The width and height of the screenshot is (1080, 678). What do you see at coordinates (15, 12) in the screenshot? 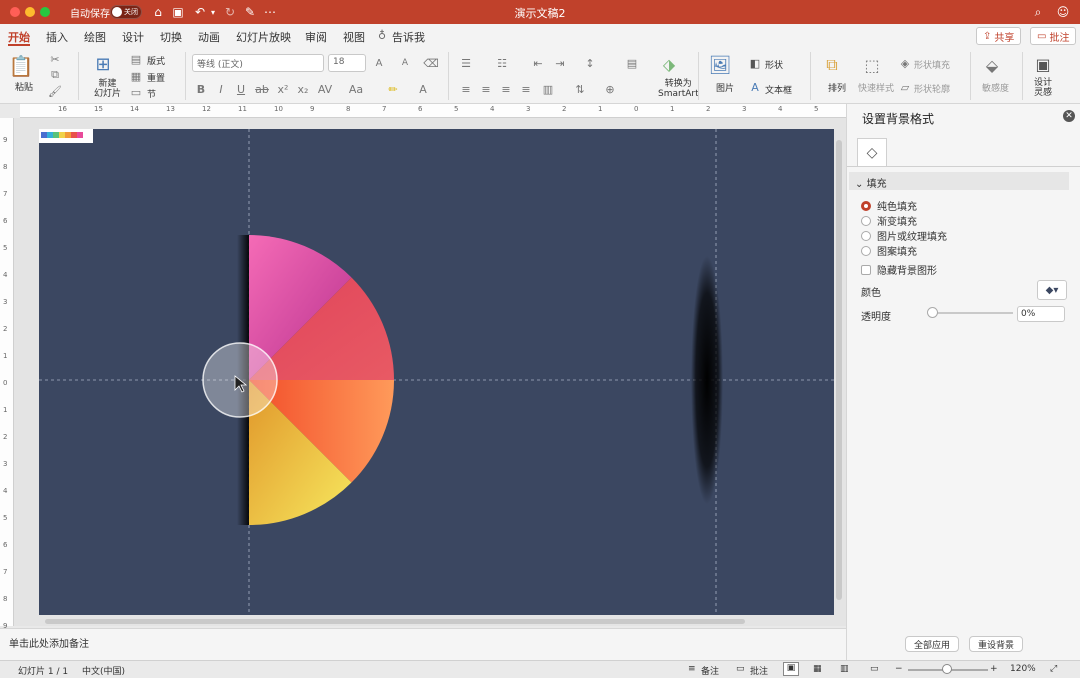
I see `close-window-button` at bounding box center [15, 12].